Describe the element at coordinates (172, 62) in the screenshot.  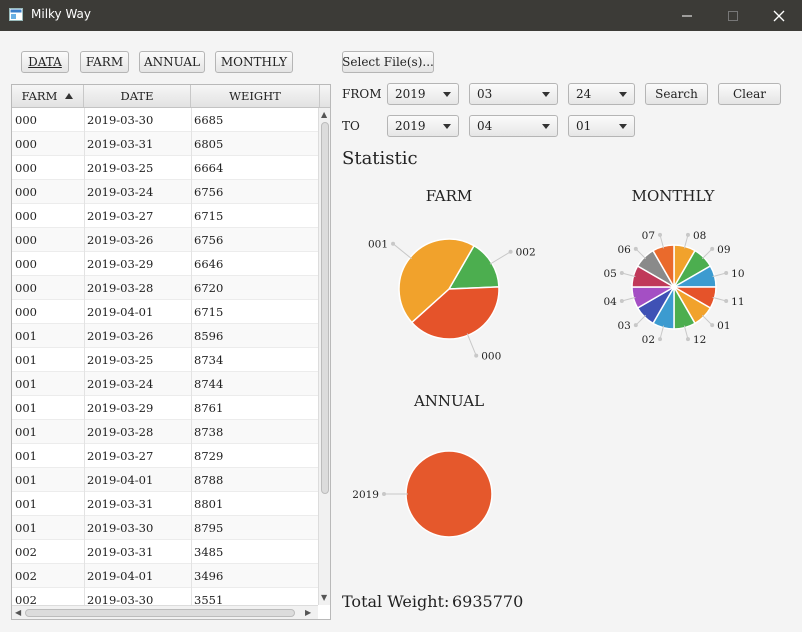
I see `annual-button: ANNUAL` at that location.